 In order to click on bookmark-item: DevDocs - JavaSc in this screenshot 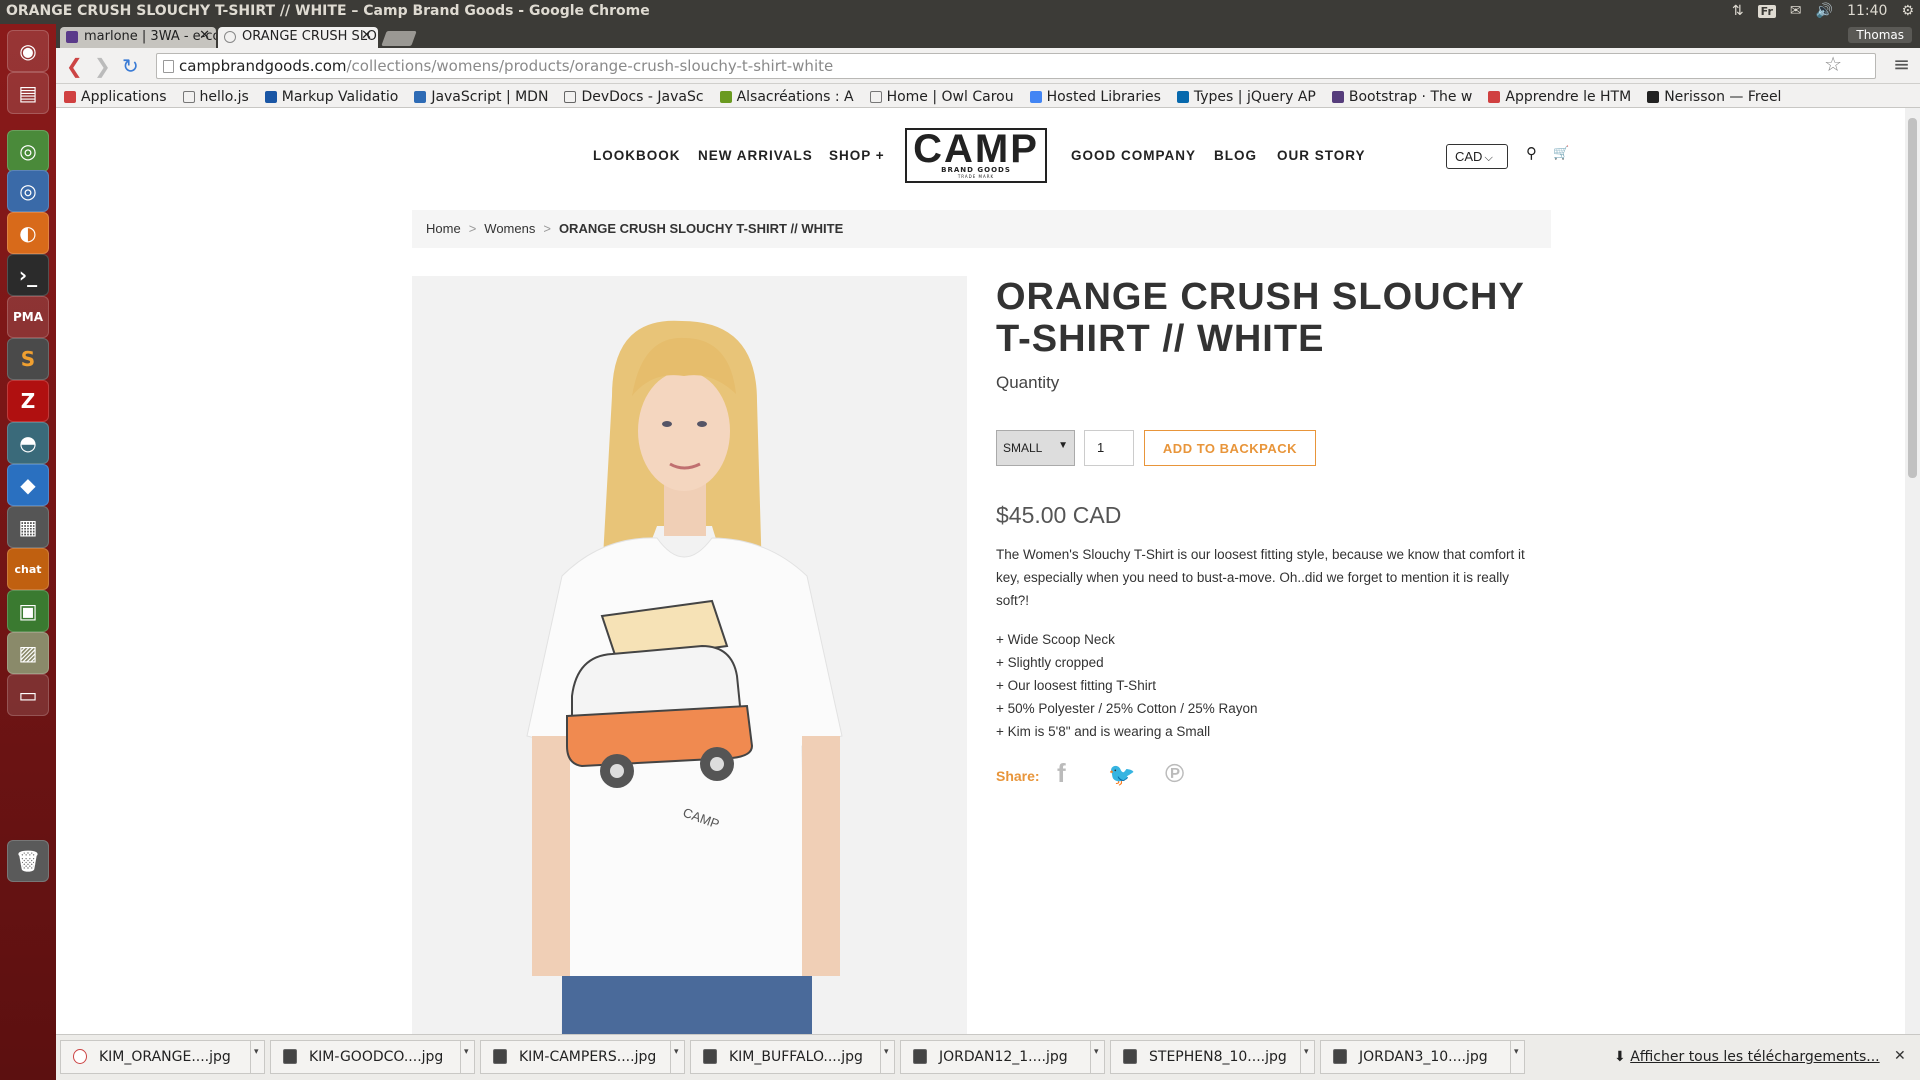, I will do `click(634, 96)`.